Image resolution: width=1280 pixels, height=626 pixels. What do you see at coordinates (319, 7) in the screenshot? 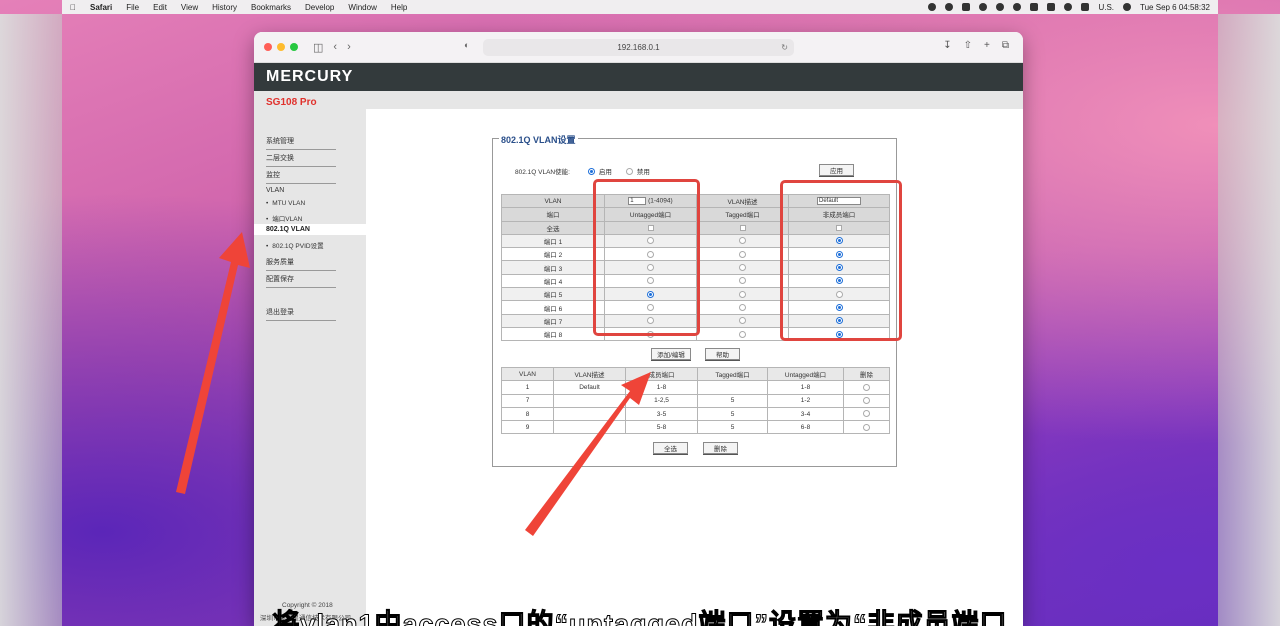
I see `menu-develop: Develop` at bounding box center [319, 7].